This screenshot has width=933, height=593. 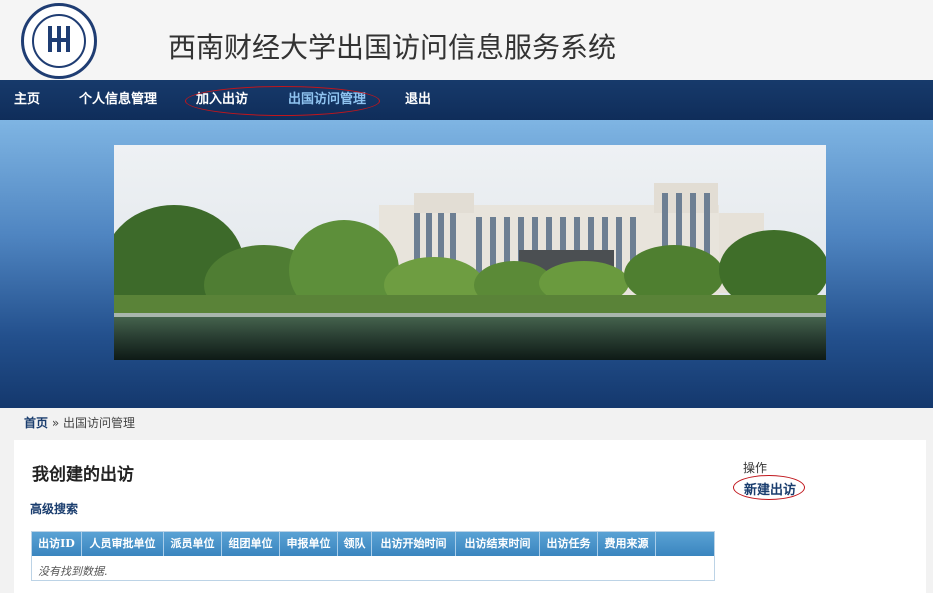 What do you see at coordinates (627, 544) in the screenshot?
I see `column-header-funding-source: 费用来源` at bounding box center [627, 544].